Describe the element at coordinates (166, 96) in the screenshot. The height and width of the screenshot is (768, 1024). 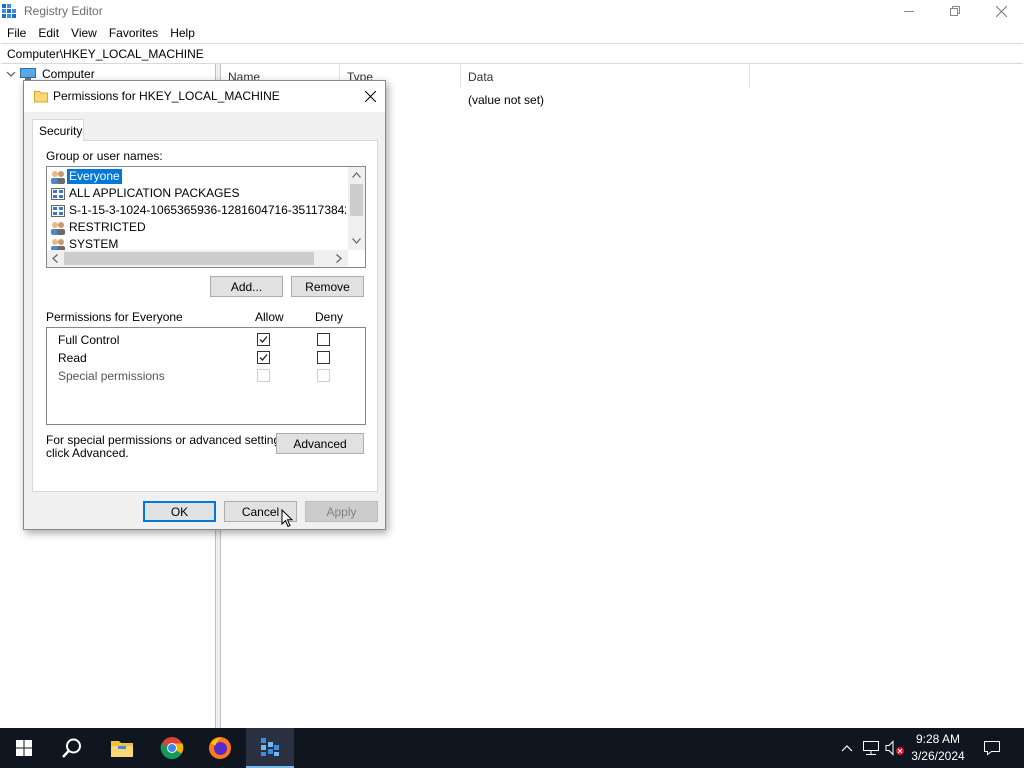
I see `dialog-title: Permissions for HKEY_LOCAL_MACHINE` at that location.